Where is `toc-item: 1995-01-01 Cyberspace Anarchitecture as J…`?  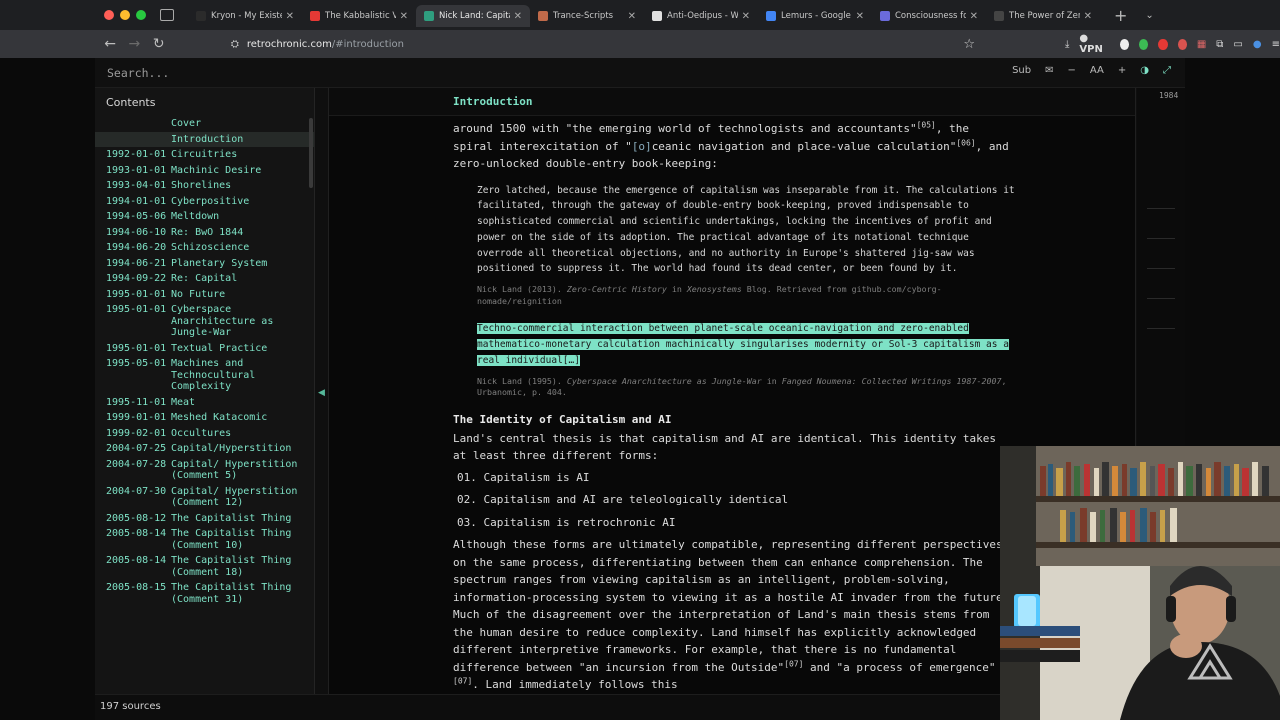 toc-item: 1995-01-01 Cyberspace Anarchitecture as J… is located at coordinates (204, 321).